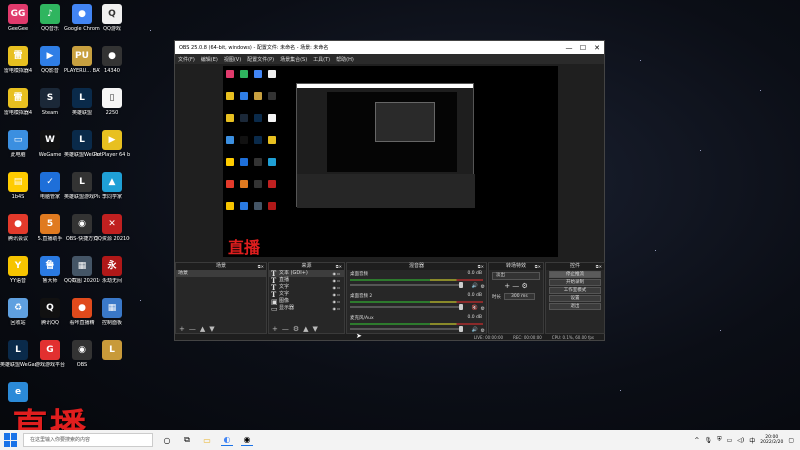  I want to click on desktop-icon: ▤ 1b4S, so click(18, 186).